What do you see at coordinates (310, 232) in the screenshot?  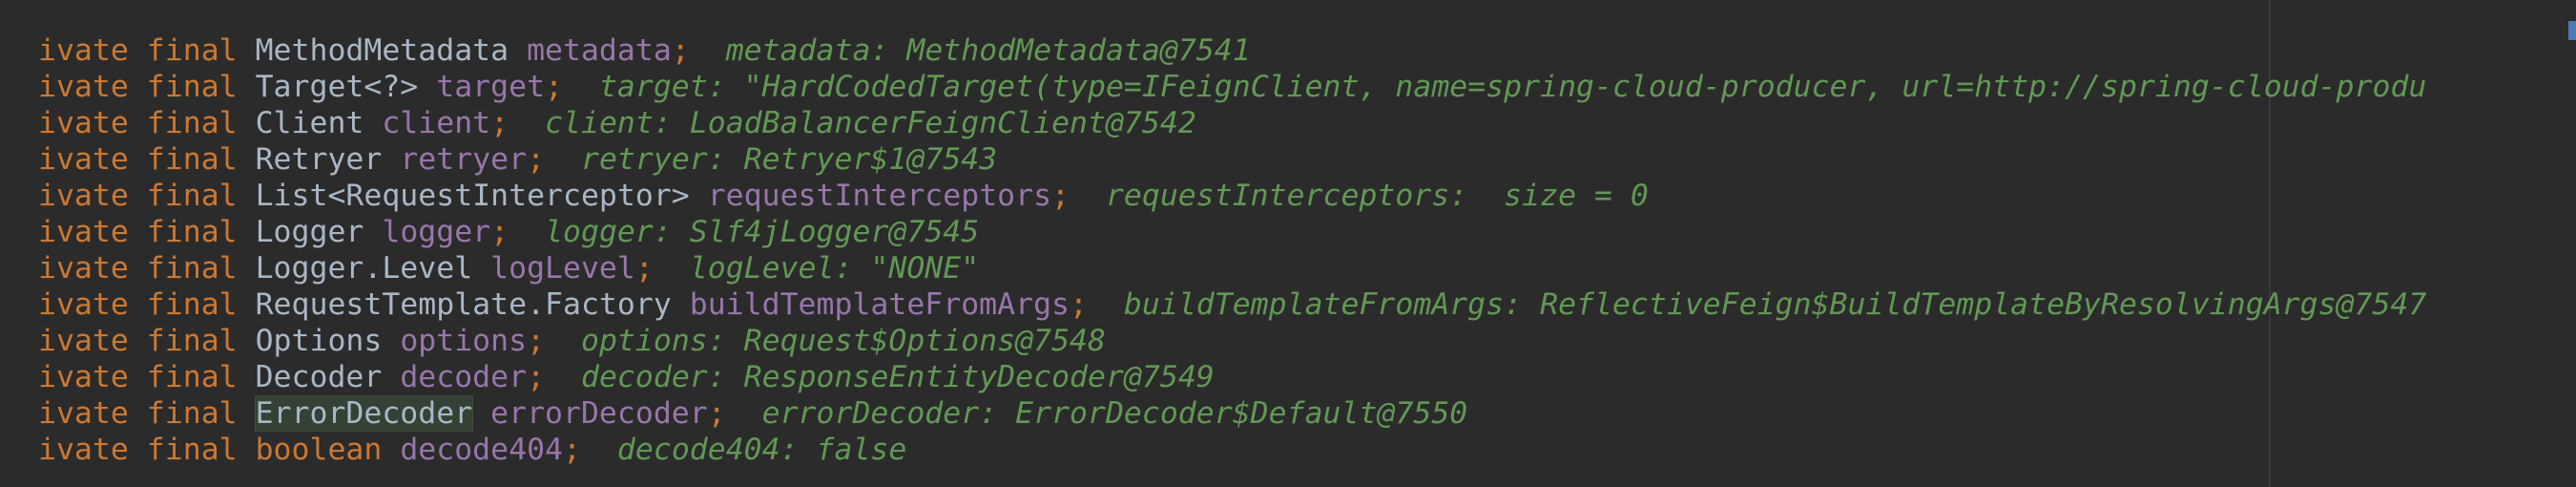 I see `field-type: Logger` at bounding box center [310, 232].